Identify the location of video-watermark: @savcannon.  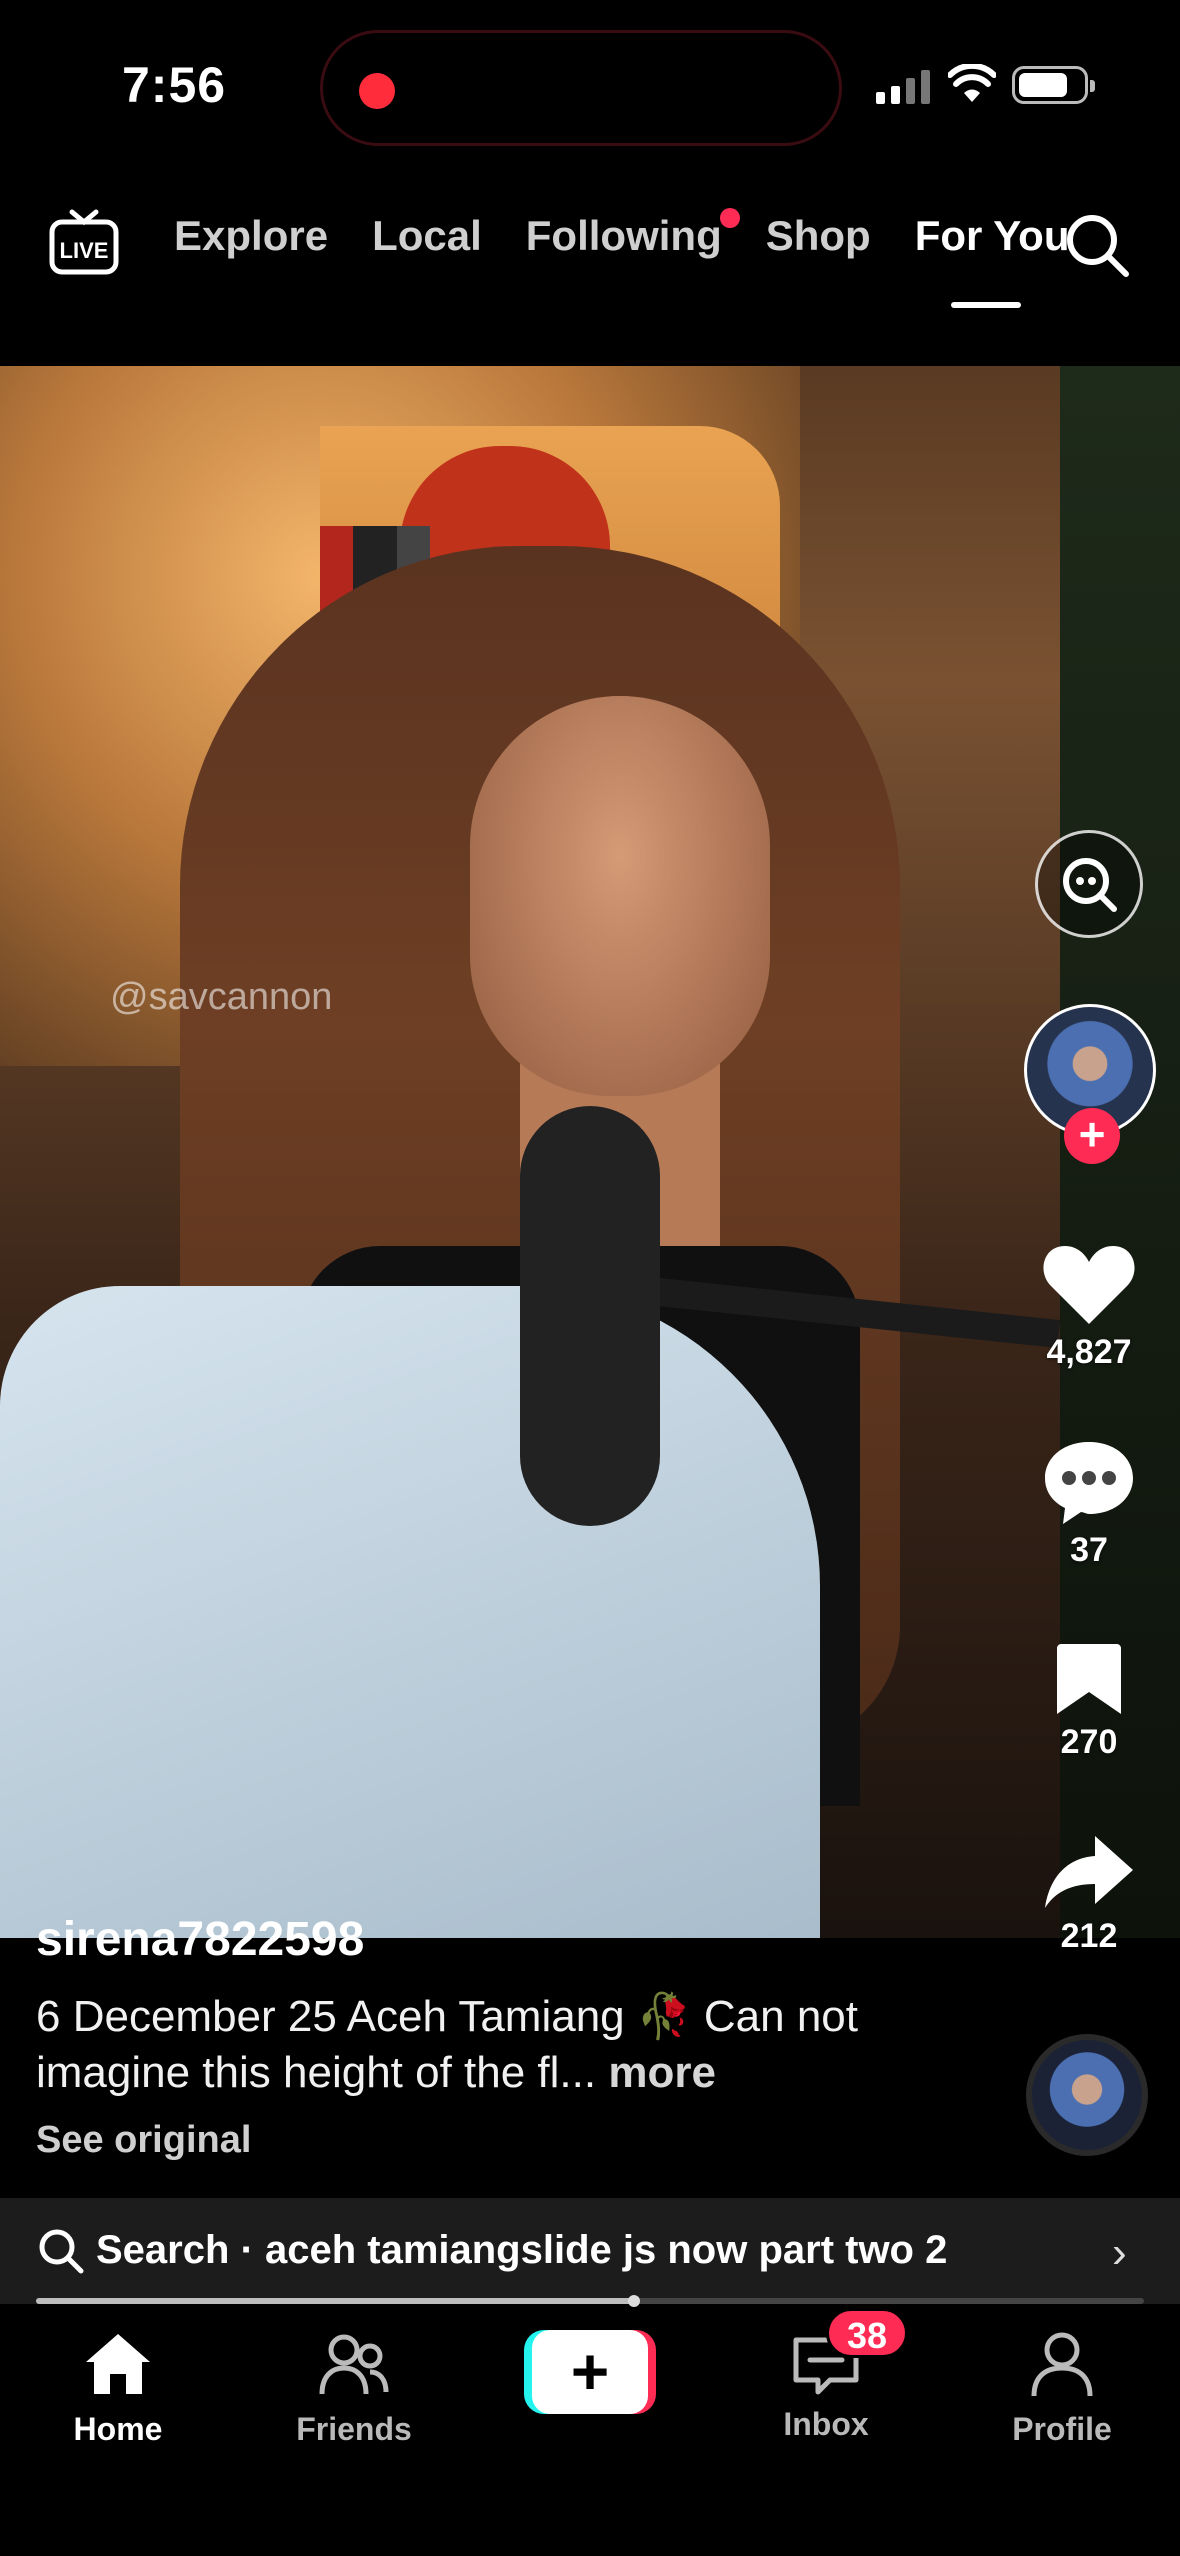
(221, 997).